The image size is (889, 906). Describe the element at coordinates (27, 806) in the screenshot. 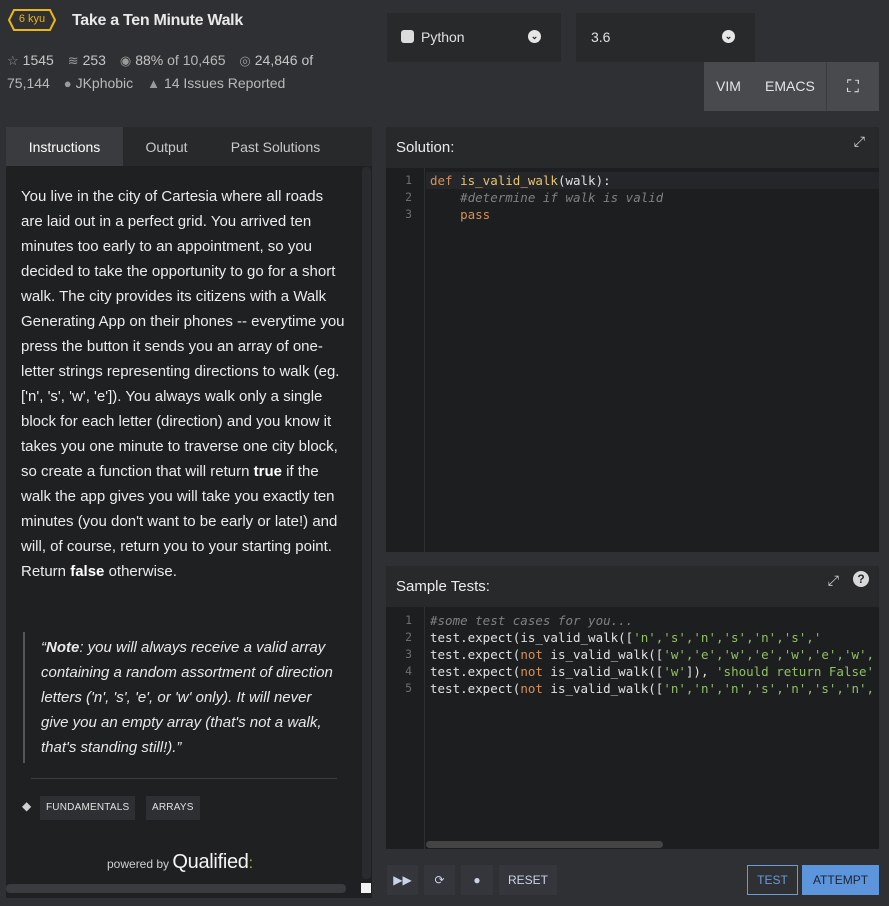

I see `tag-icon: ◆` at that location.